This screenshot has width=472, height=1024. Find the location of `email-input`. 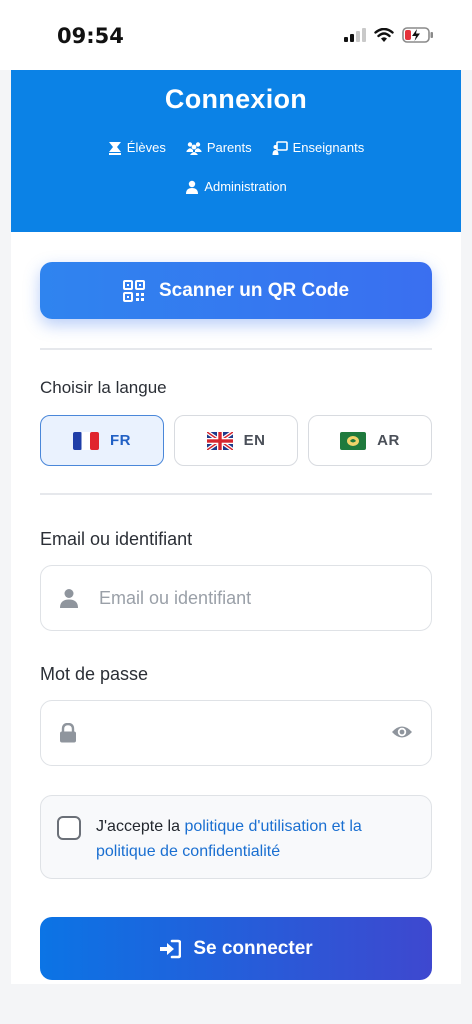

email-input is located at coordinates (239, 598).